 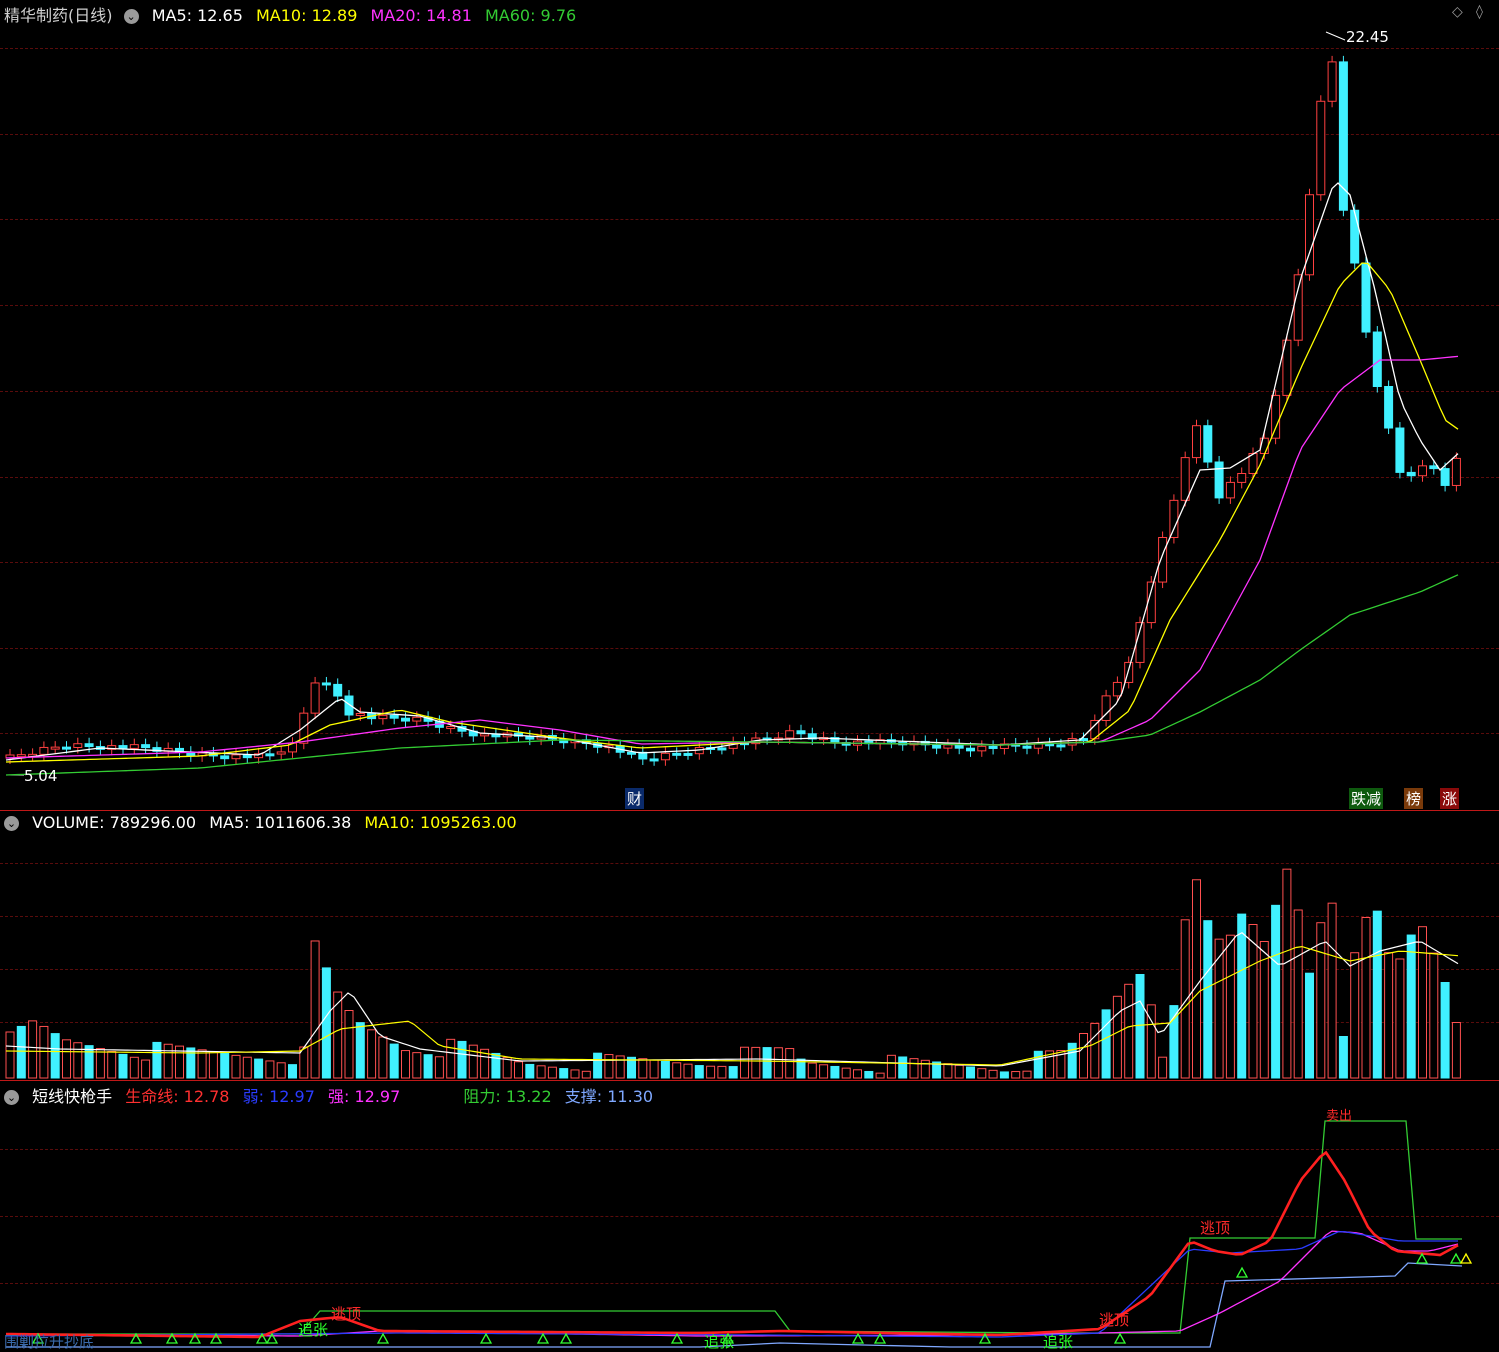 I want to click on signal-taoding-1: 逃顶, so click(x=346, y=1314).